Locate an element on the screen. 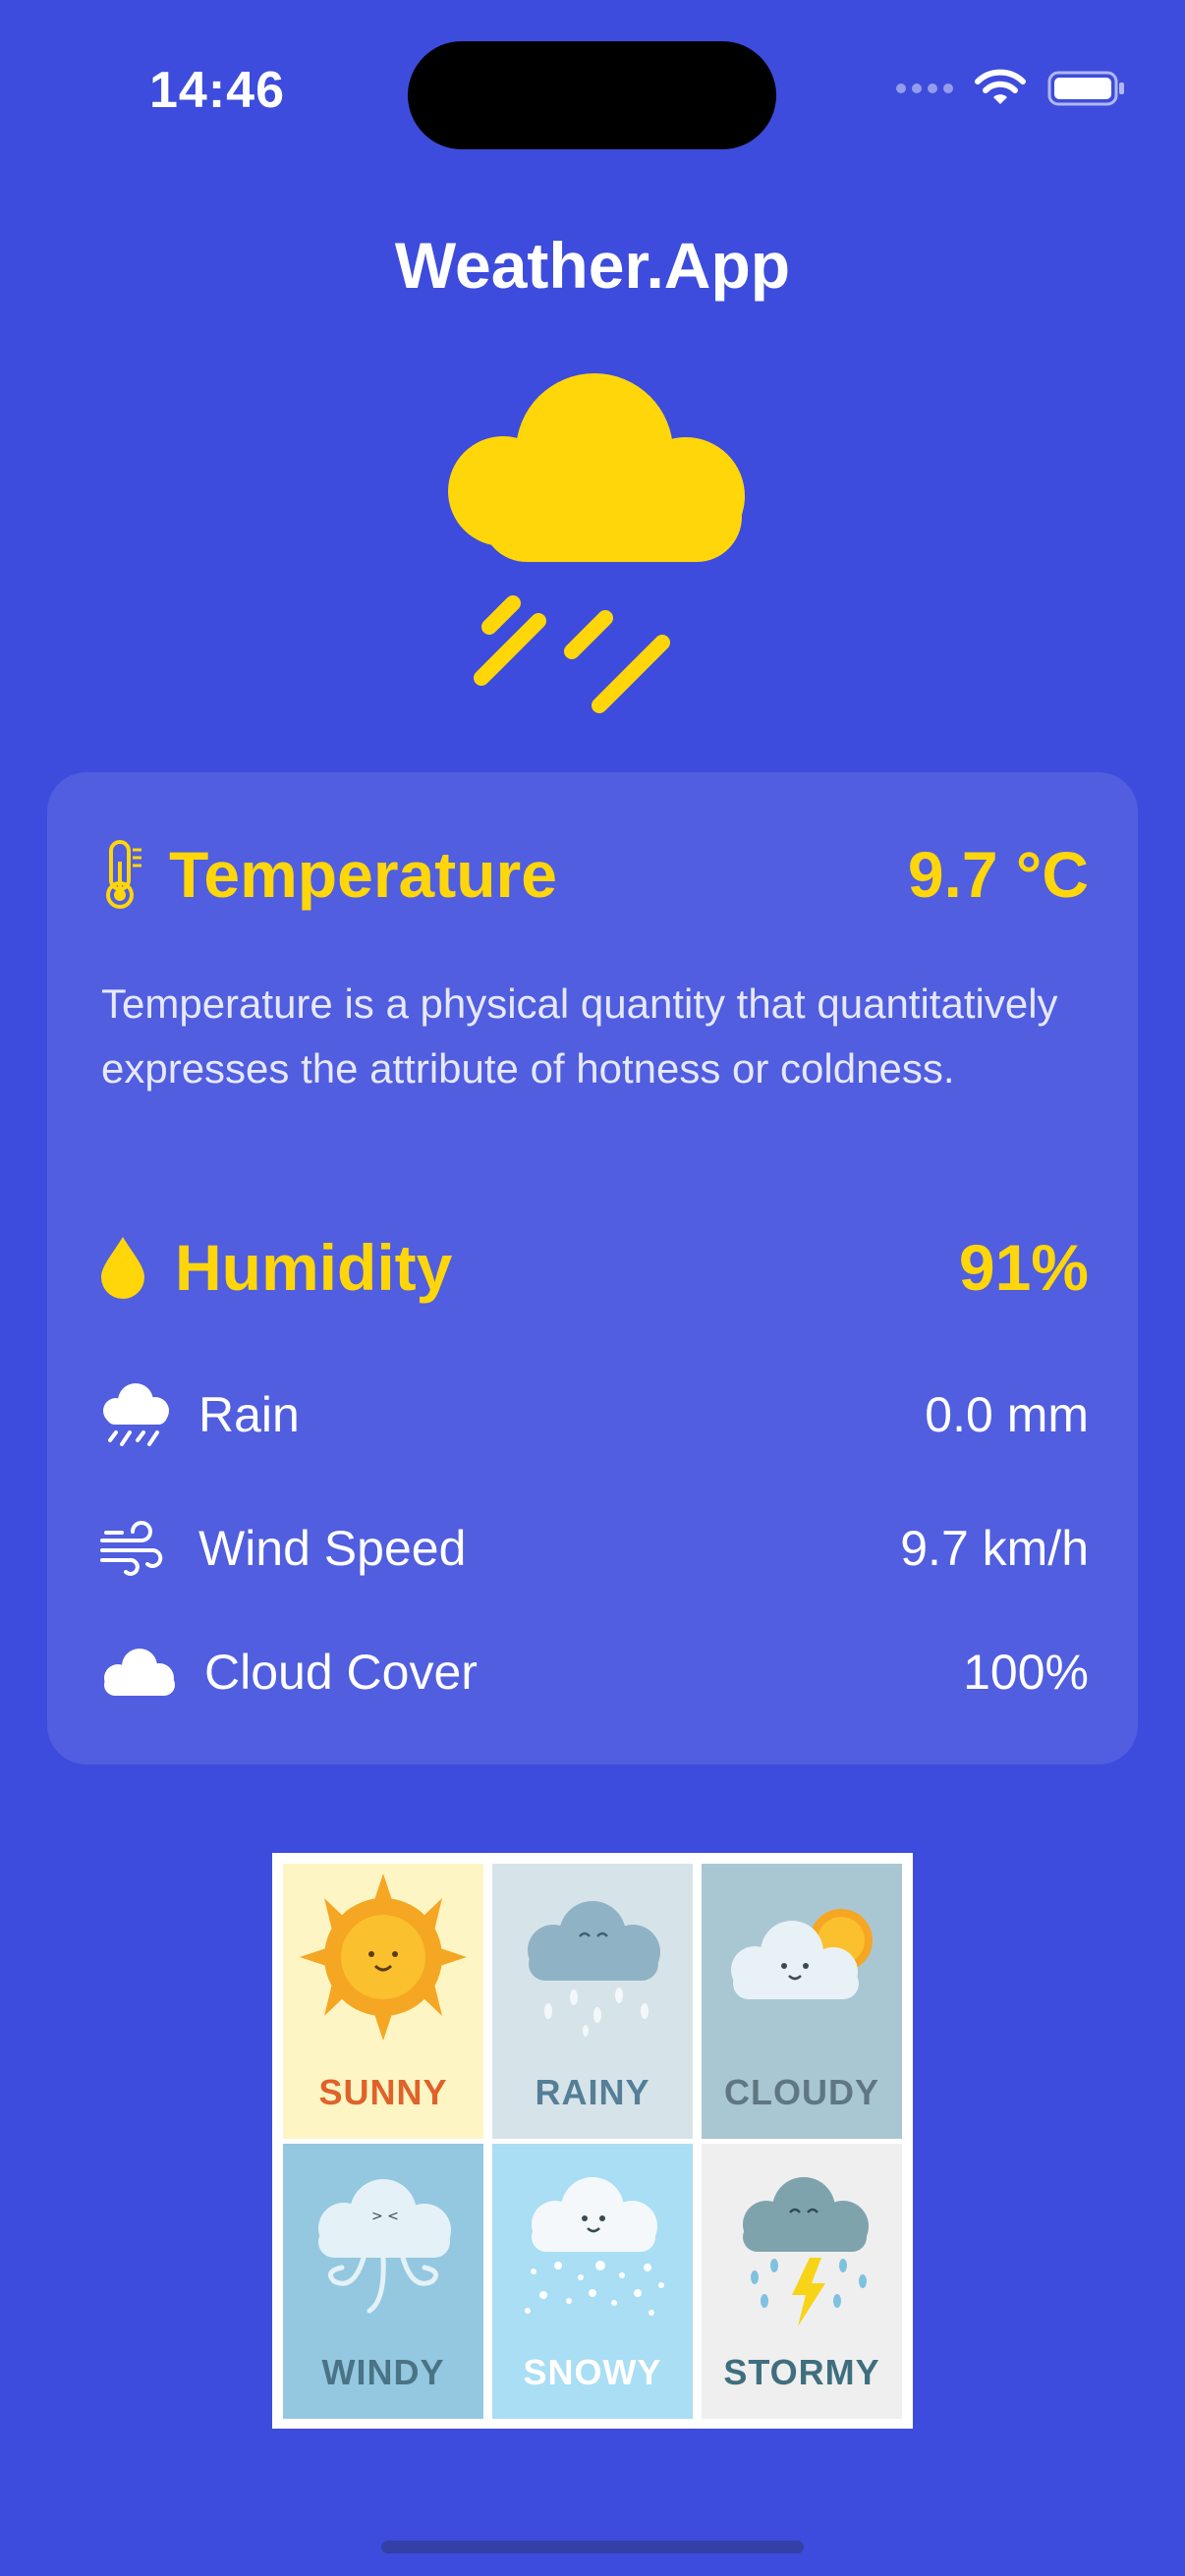 The width and height of the screenshot is (1185, 2576). rain-cloud-icon is located at coordinates (596, 543).